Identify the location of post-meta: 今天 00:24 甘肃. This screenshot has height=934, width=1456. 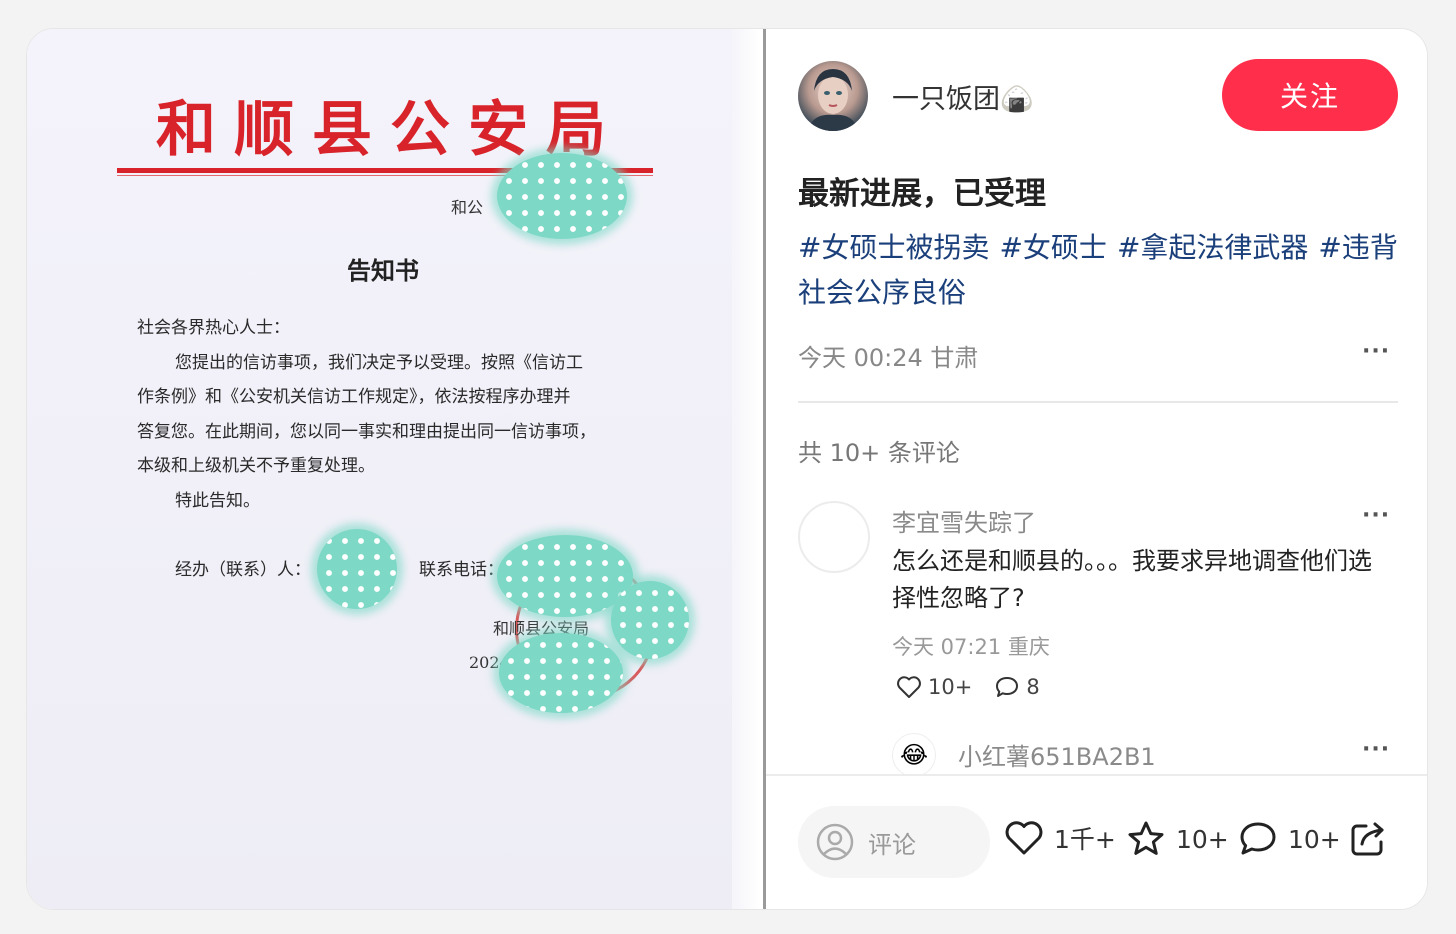
(888, 358).